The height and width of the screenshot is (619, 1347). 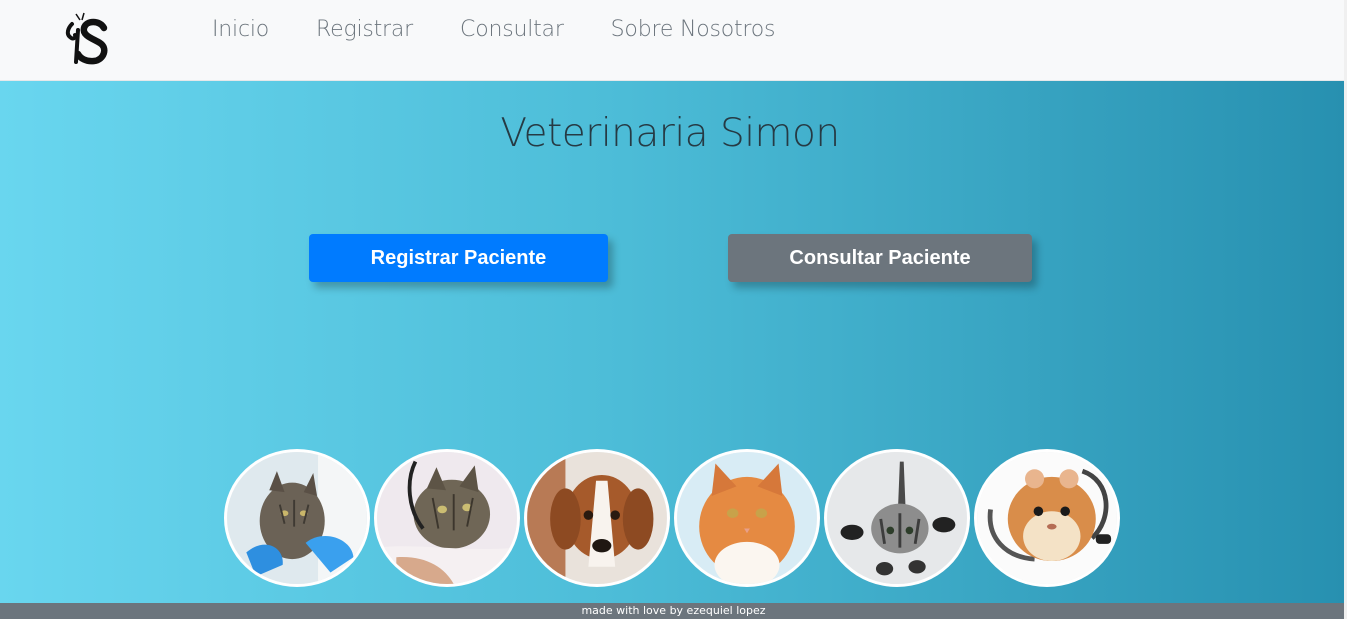 What do you see at coordinates (880, 258) in the screenshot?
I see `consult-patient-button: Consultar Paciente` at bounding box center [880, 258].